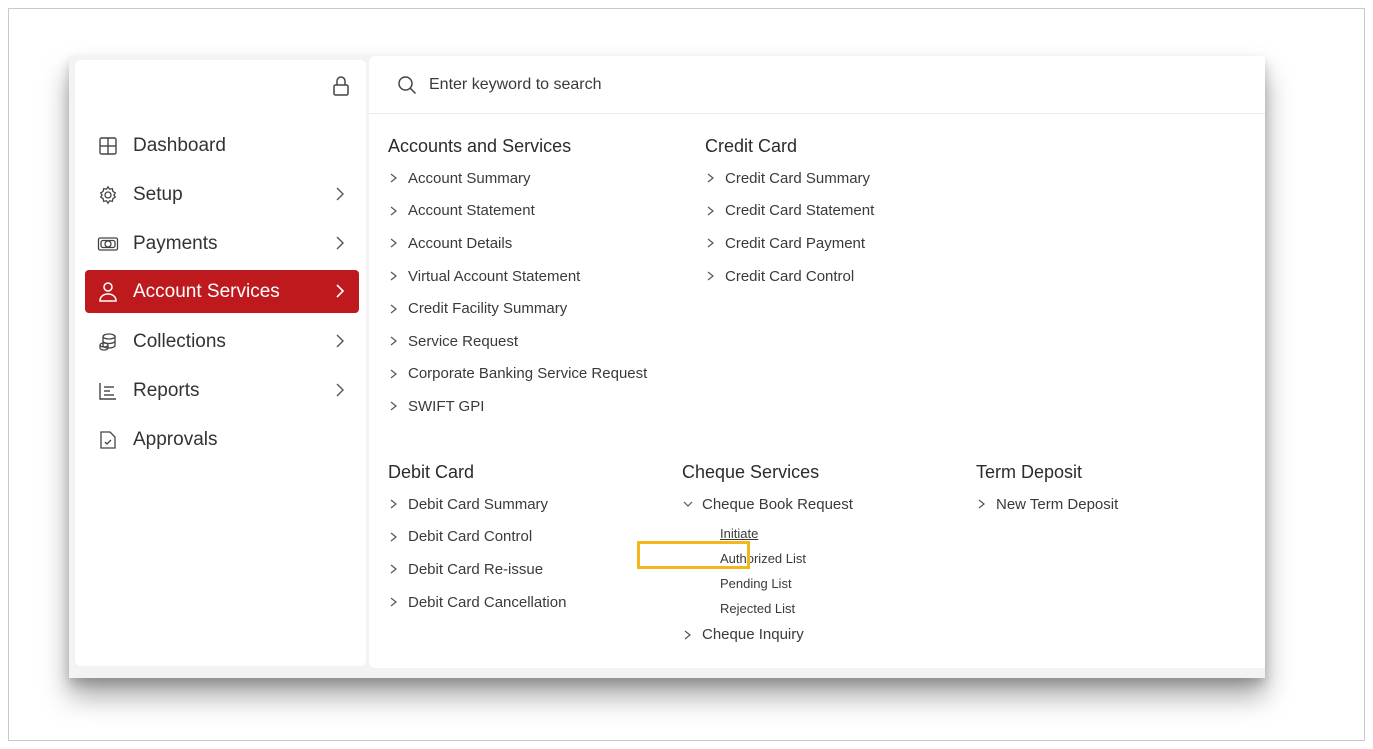 The image size is (1373, 749). Describe the element at coordinates (175, 439) in the screenshot. I see `sidebar-item-label: Approvals` at that location.